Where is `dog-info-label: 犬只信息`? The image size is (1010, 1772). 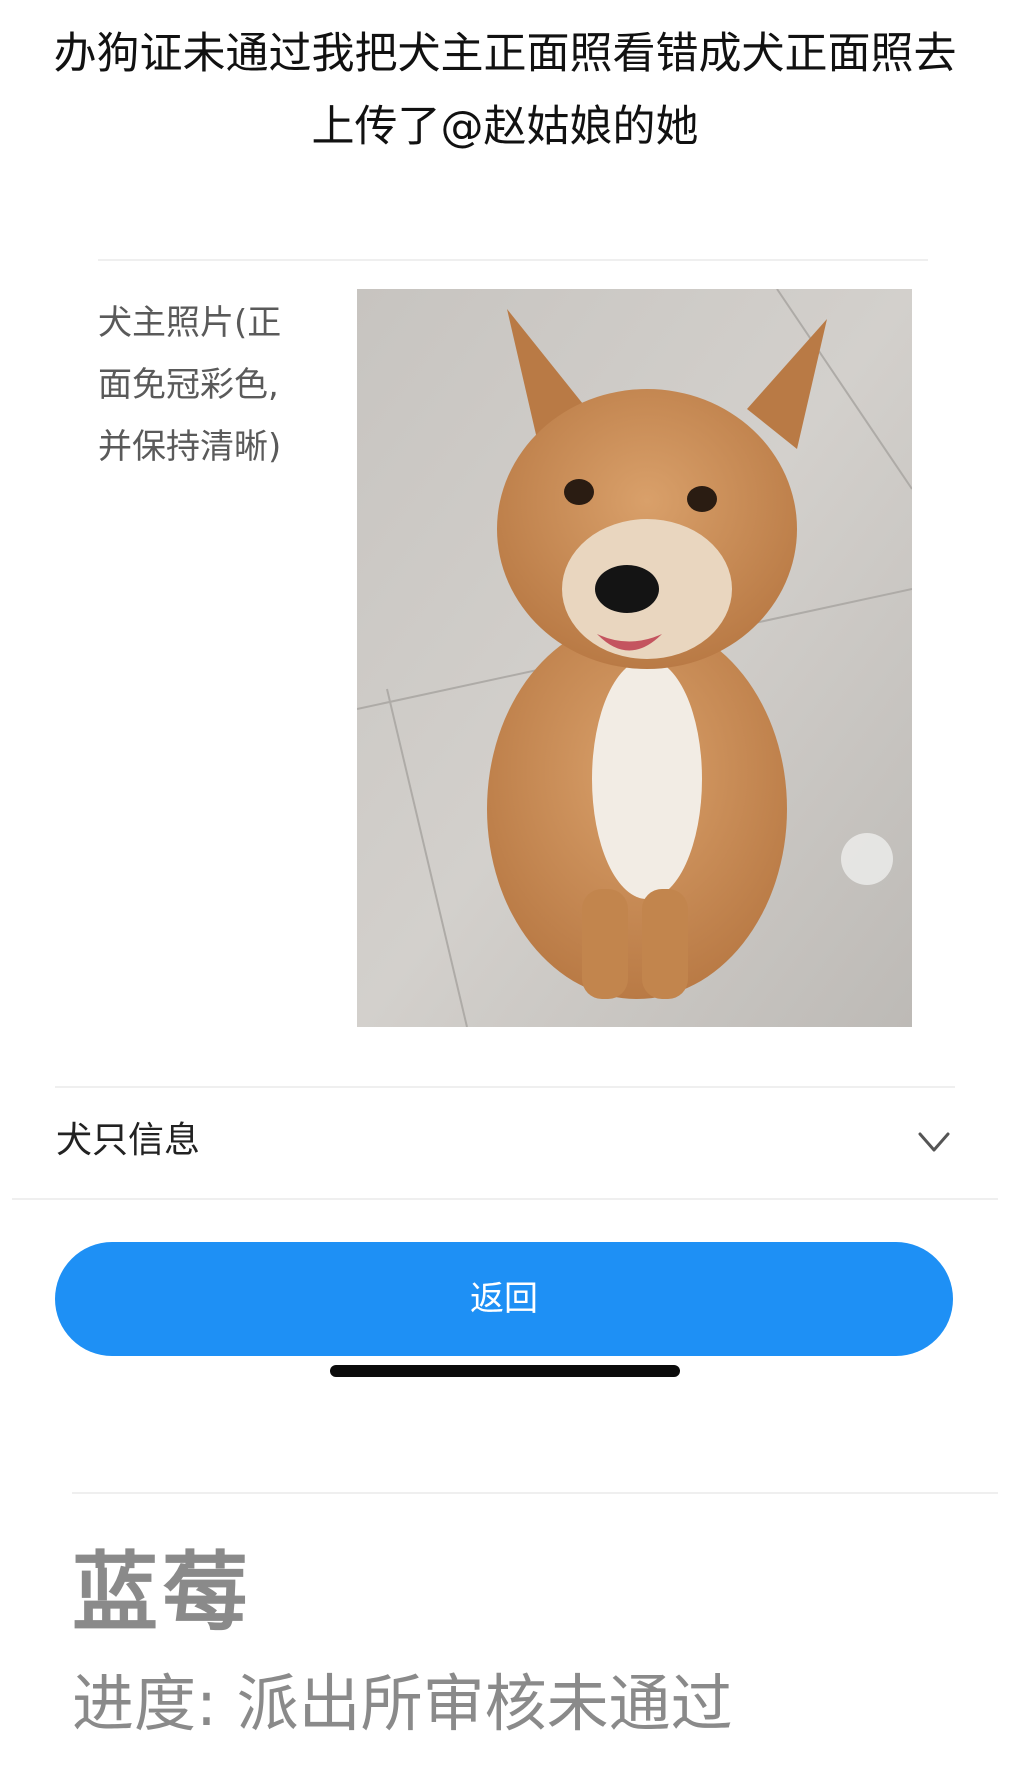
dog-info-label: 犬只信息 is located at coordinates (128, 1140).